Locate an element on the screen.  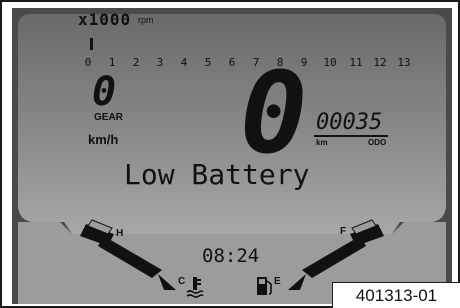
gear-indicator: 0 is located at coordinates (104, 92).